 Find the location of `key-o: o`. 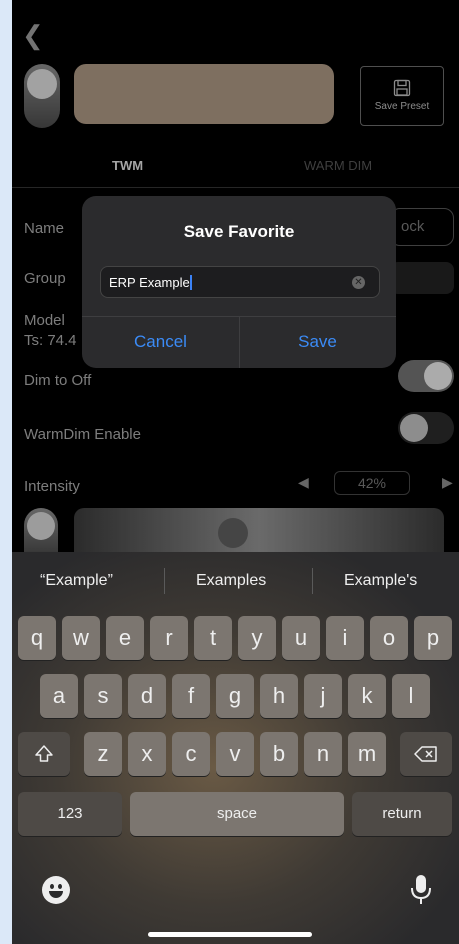

key-o: o is located at coordinates (389, 638).